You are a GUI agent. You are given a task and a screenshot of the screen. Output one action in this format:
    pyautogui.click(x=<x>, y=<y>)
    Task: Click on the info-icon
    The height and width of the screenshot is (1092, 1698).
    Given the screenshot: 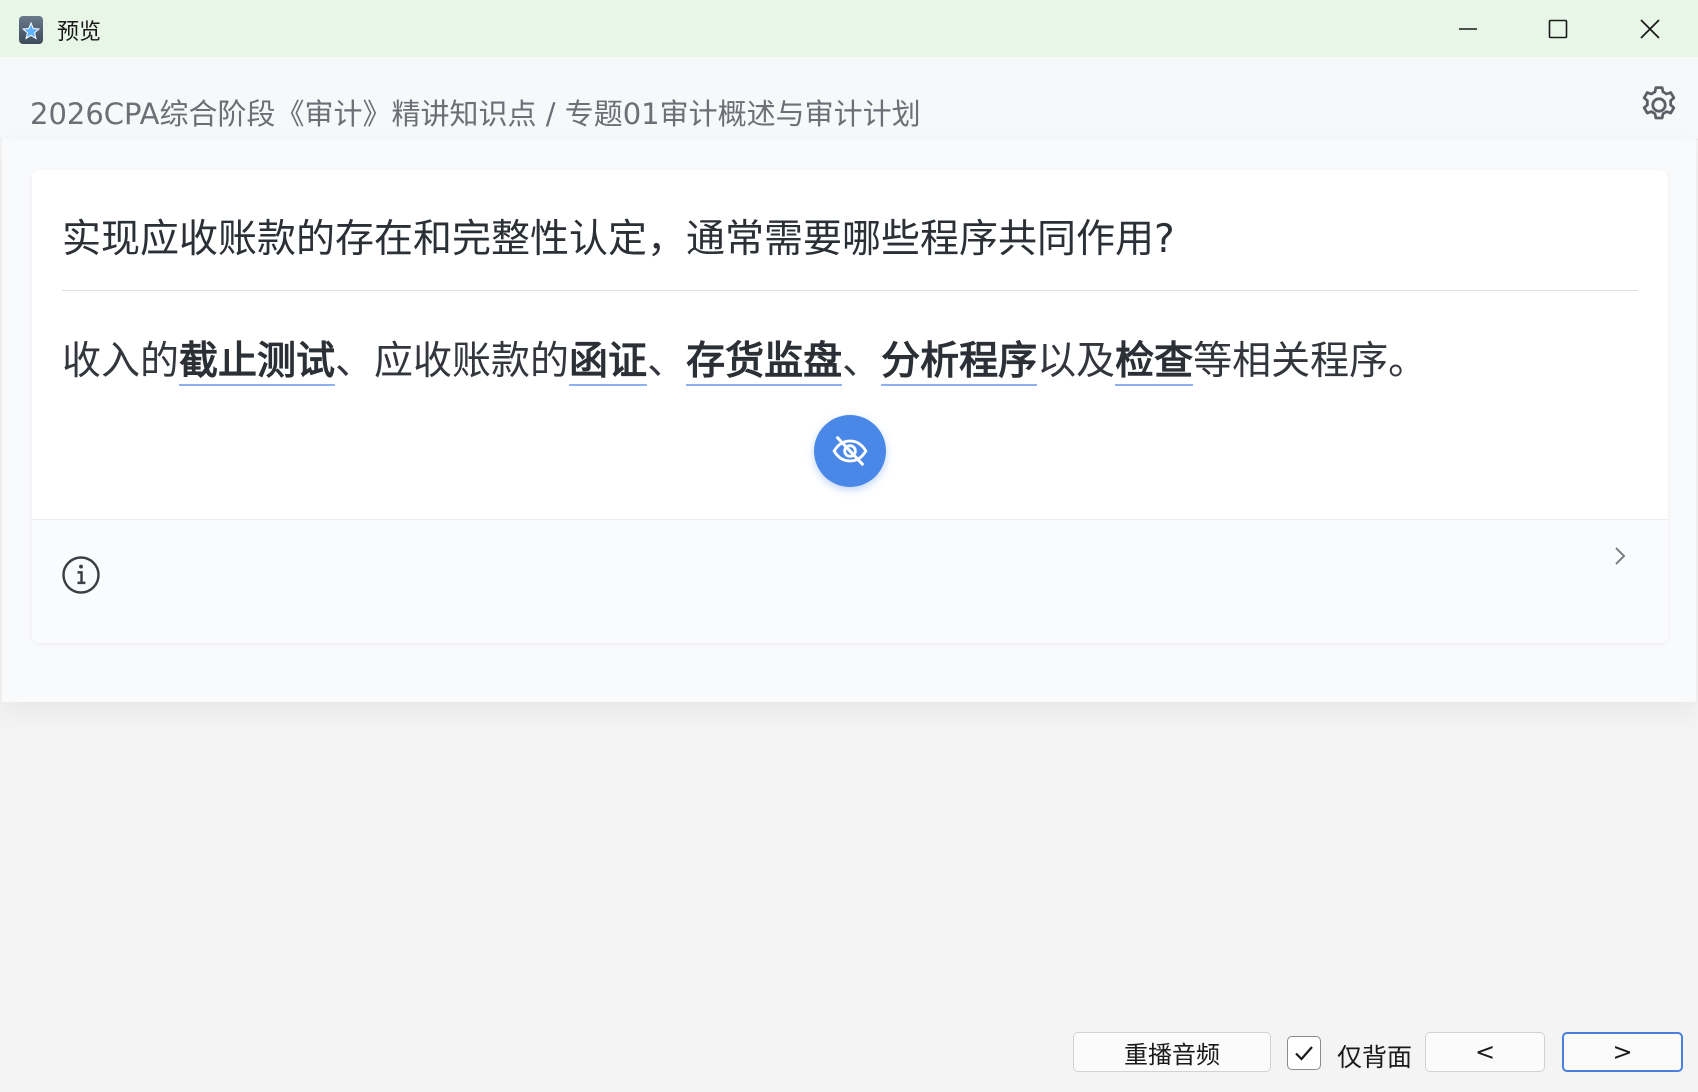 What is the action you would take?
    pyautogui.click(x=81, y=575)
    